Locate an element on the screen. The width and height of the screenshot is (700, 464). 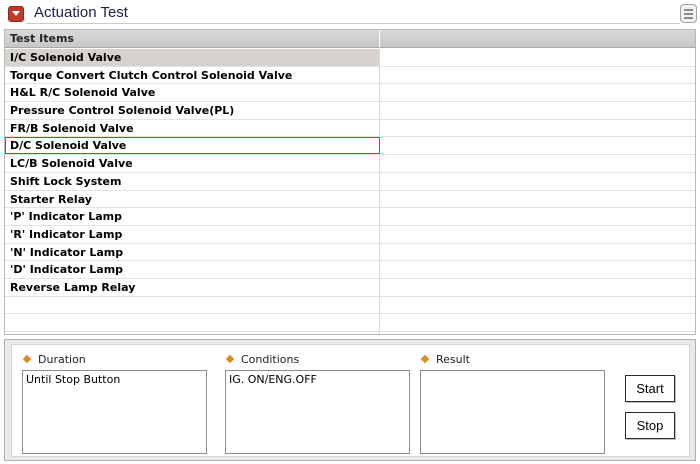
test-item-cell: 'R' Indicator Lamp is located at coordinates (192, 234).